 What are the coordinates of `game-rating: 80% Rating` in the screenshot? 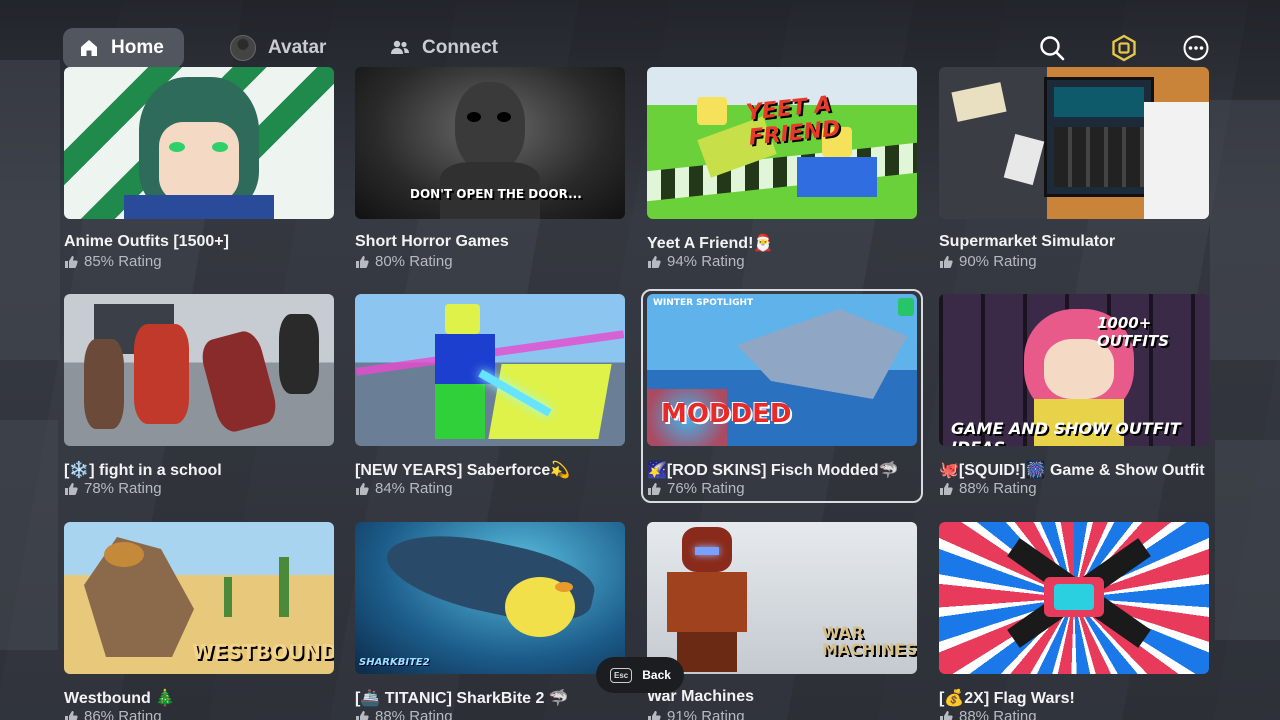 It's located at (404, 261).